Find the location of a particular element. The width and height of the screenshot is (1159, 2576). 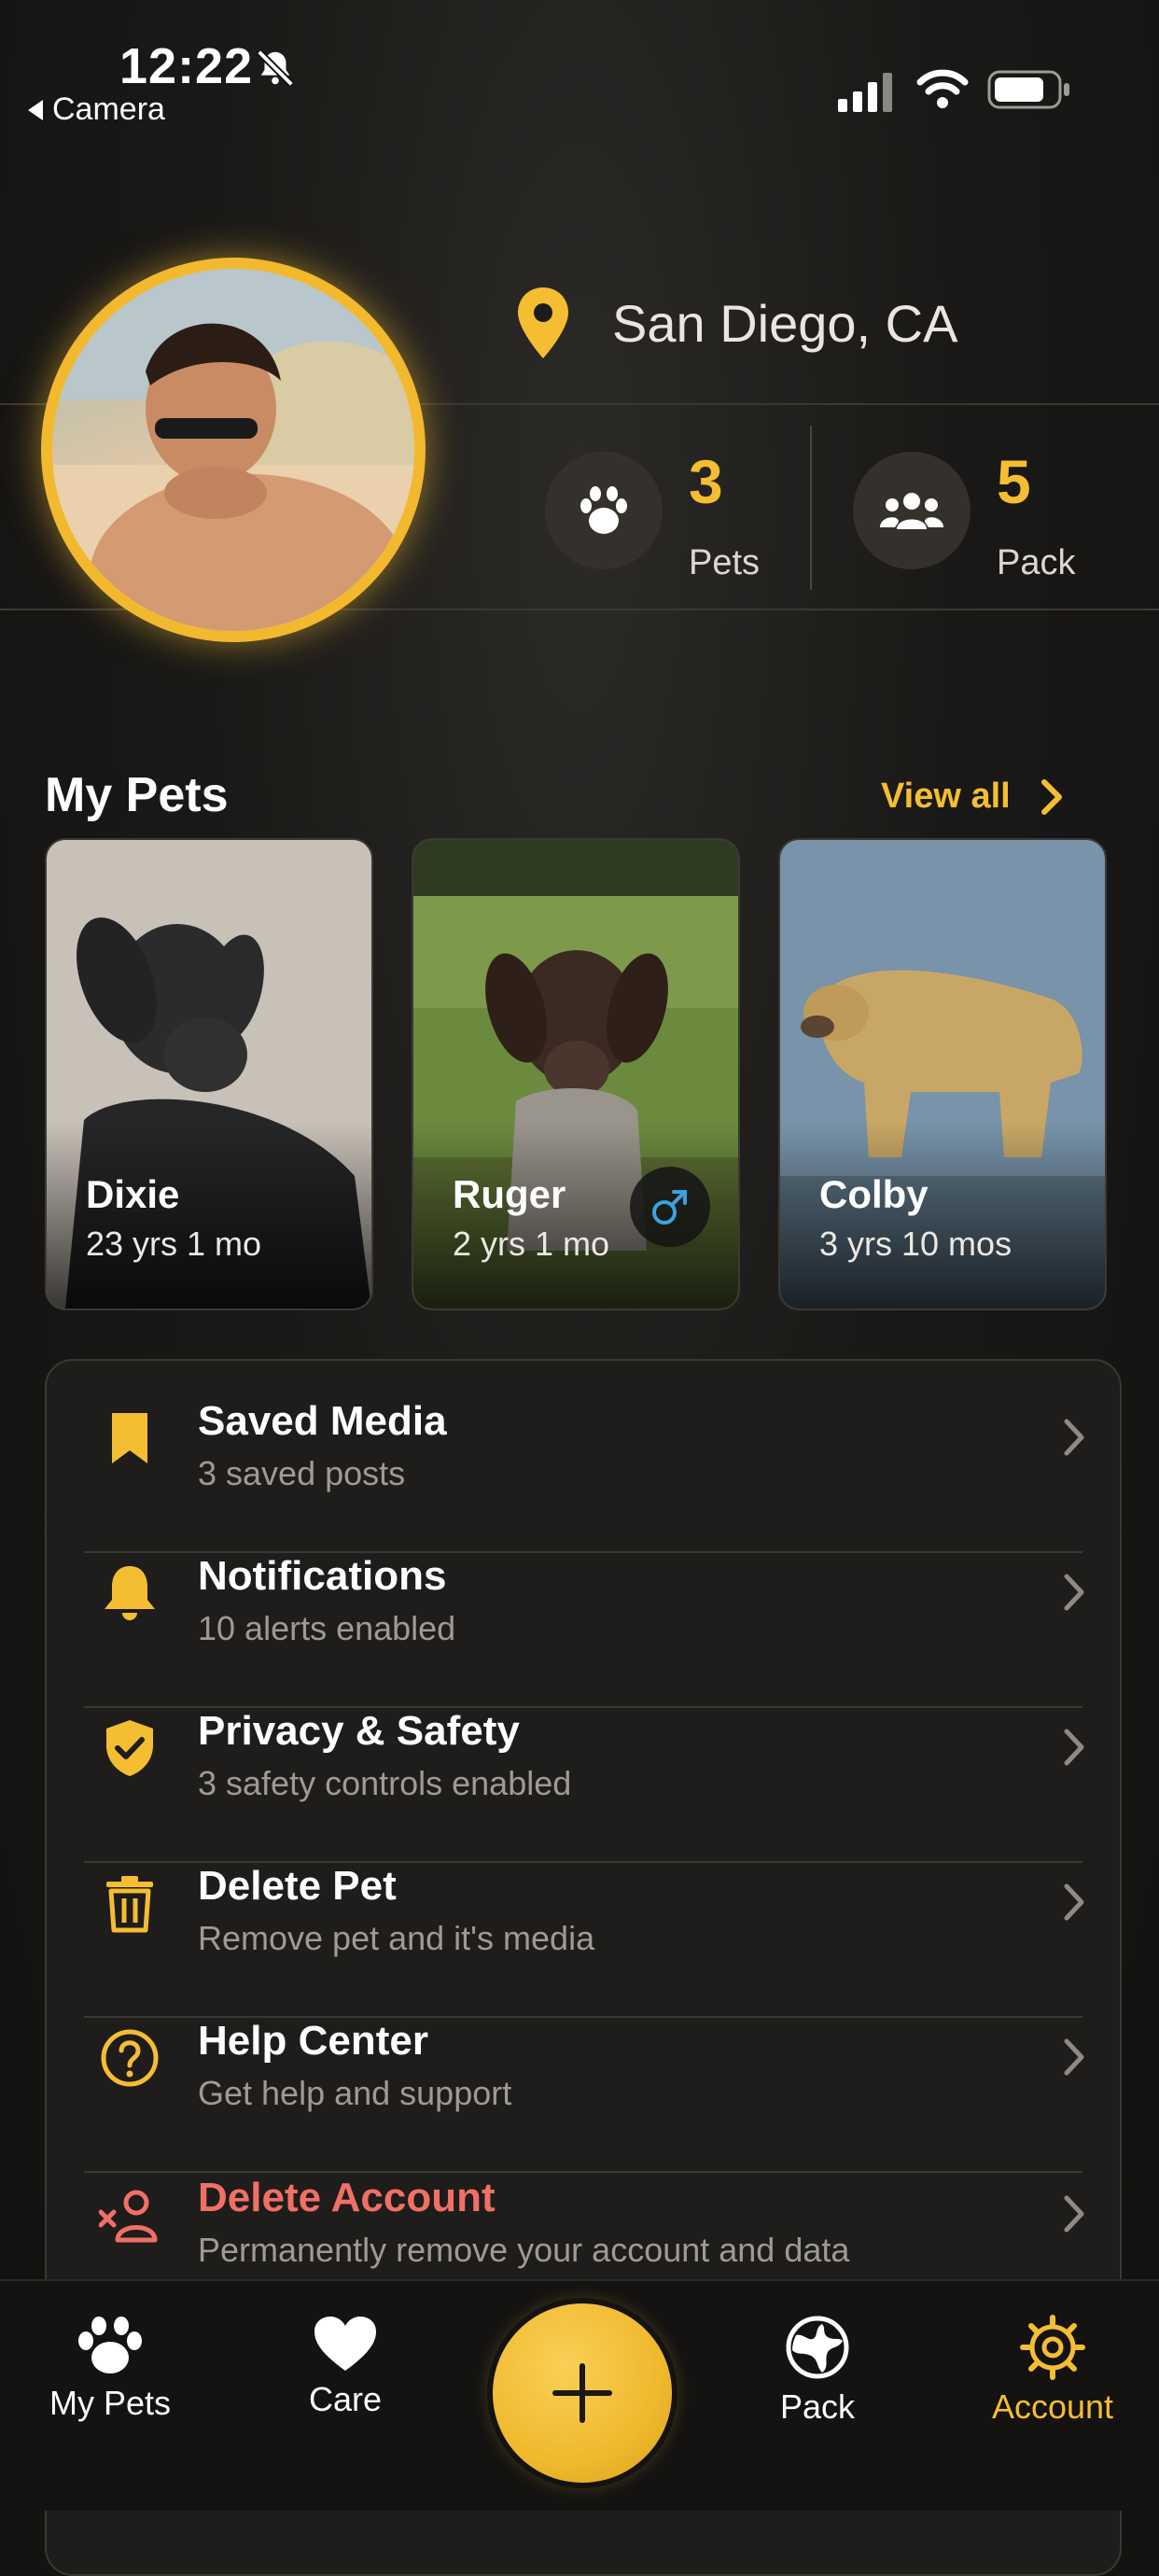

back-to-camera-button: Camera is located at coordinates (96, 109).